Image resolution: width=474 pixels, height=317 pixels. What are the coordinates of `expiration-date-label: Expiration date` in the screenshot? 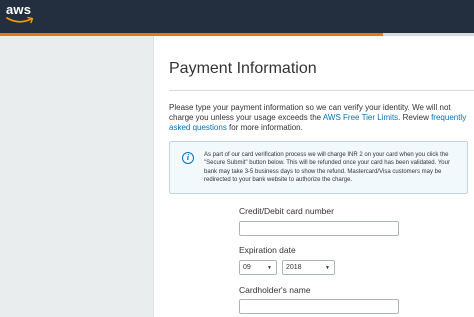 It's located at (267, 250).